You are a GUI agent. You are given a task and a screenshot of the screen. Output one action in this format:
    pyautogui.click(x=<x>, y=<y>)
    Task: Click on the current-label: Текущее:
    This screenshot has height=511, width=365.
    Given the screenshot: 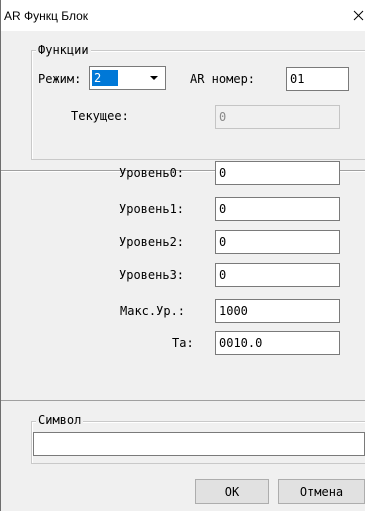 What is the action you would take?
    pyautogui.click(x=100, y=116)
    